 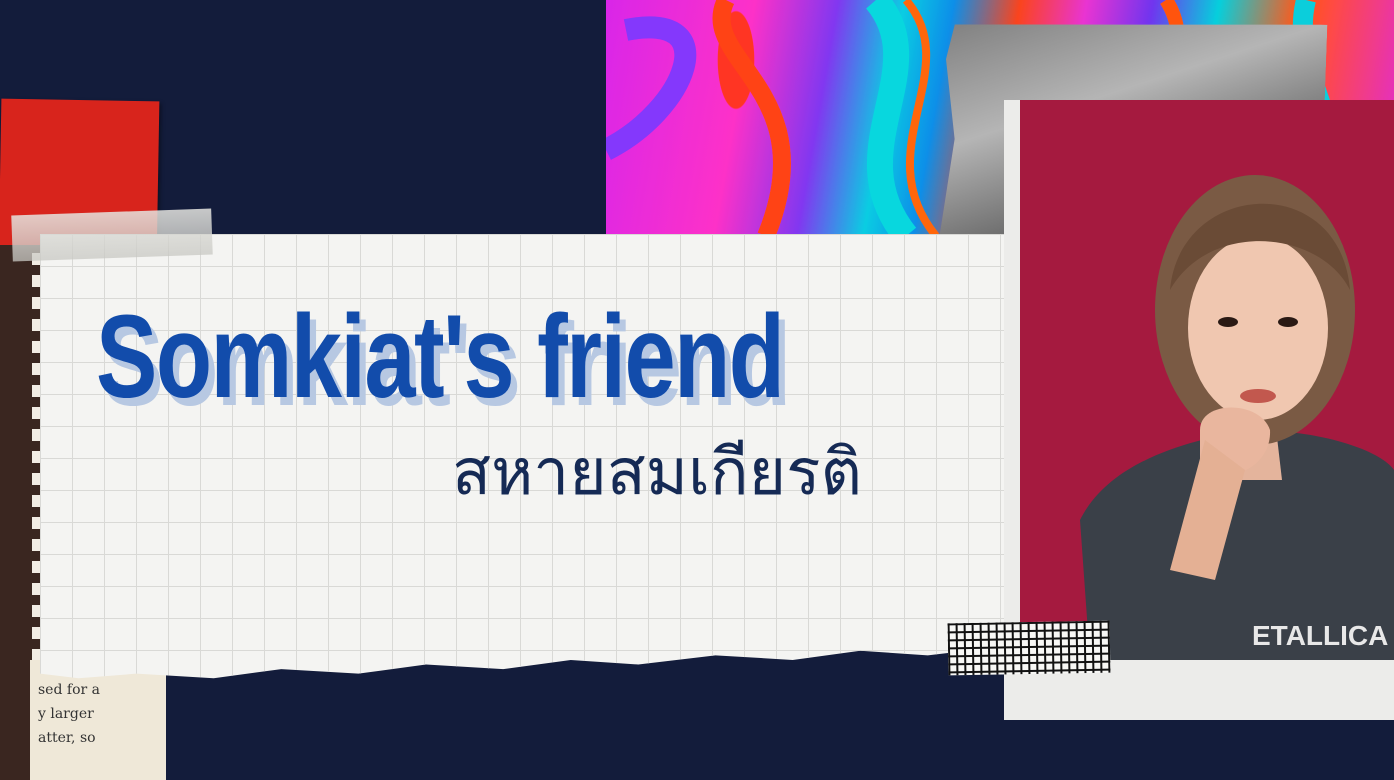 I want to click on masking-tape, so click(x=112, y=235).